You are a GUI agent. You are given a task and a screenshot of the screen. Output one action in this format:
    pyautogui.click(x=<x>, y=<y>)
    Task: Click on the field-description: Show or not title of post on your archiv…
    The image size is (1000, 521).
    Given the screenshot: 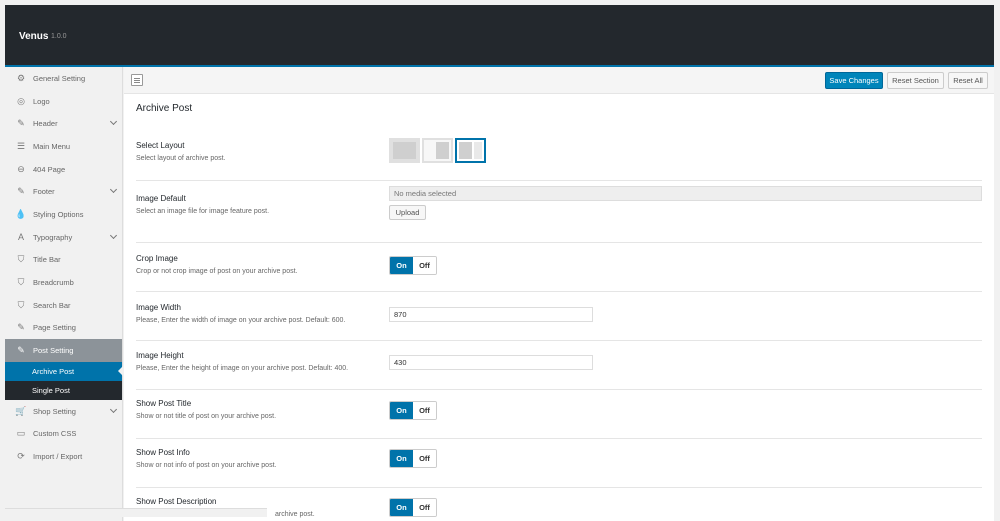 What is the action you would take?
    pyautogui.click(x=206, y=416)
    